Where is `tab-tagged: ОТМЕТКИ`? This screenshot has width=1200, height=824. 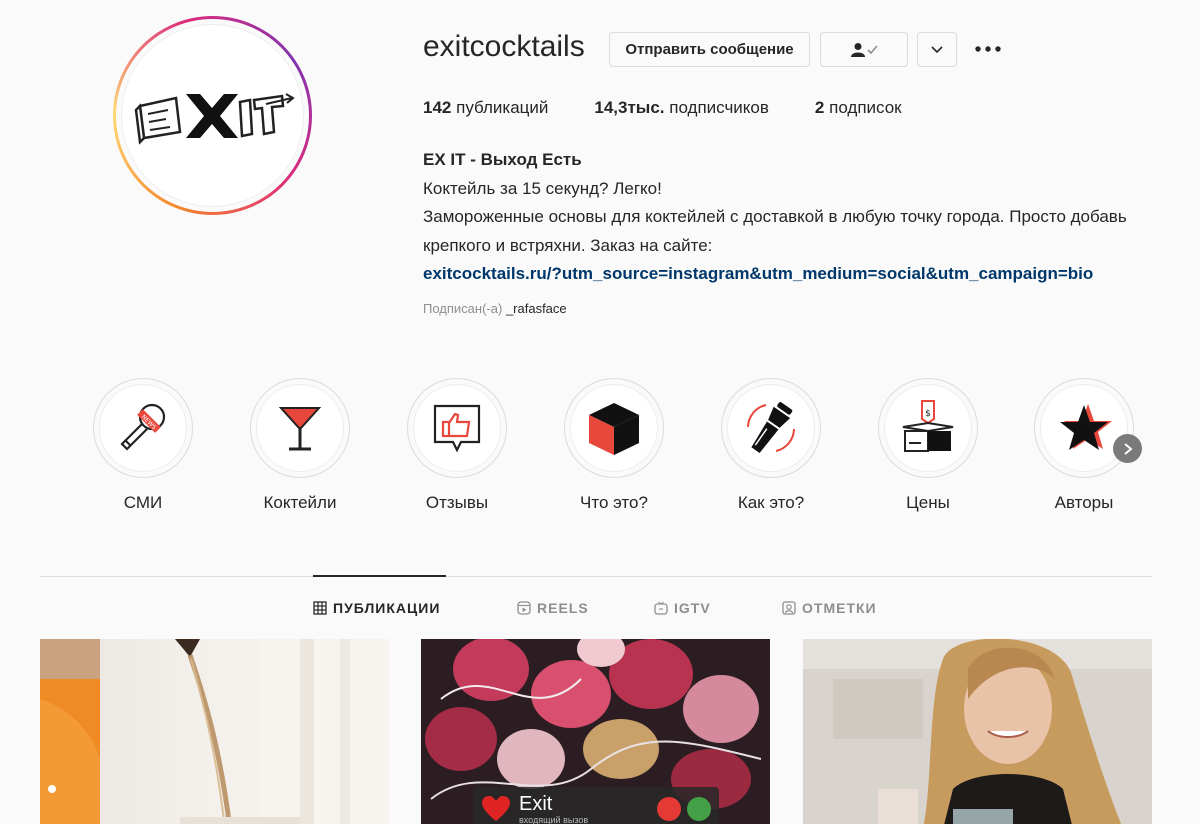 tab-tagged: ОТМЕТКИ is located at coordinates (829, 608).